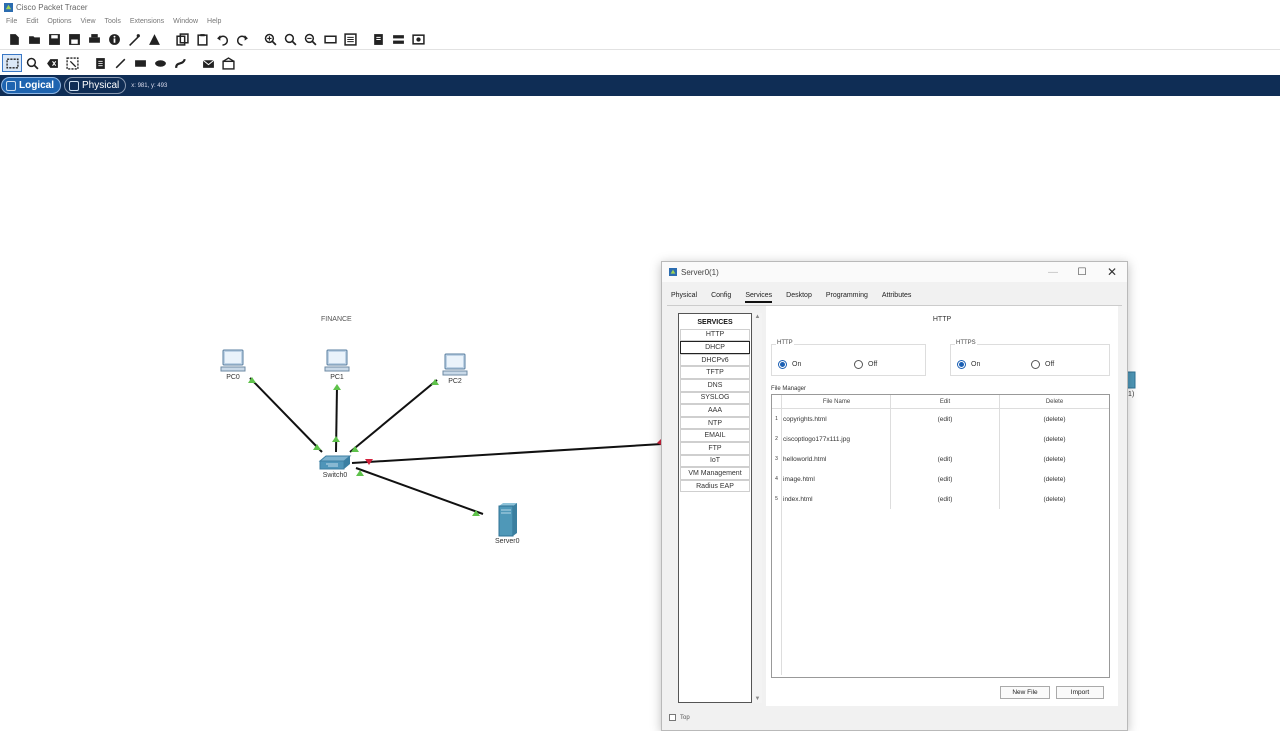 The image size is (1280, 731). Describe the element at coordinates (113, 21) in the screenshot. I see `menu-tools: Tools` at that location.